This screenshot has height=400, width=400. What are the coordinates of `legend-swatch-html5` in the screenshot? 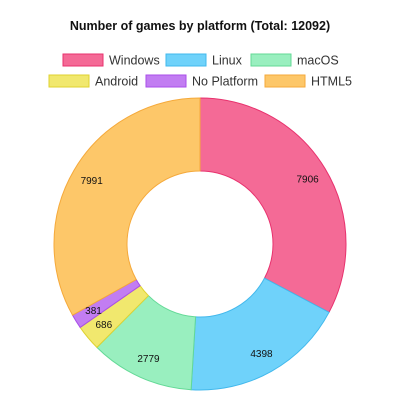 It's located at (285, 81).